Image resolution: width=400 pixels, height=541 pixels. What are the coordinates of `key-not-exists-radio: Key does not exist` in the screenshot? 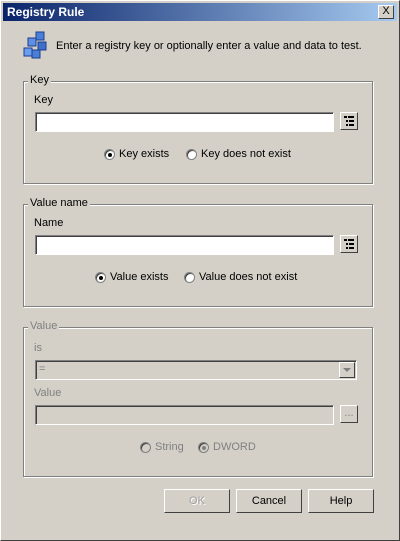 It's located at (238, 154).